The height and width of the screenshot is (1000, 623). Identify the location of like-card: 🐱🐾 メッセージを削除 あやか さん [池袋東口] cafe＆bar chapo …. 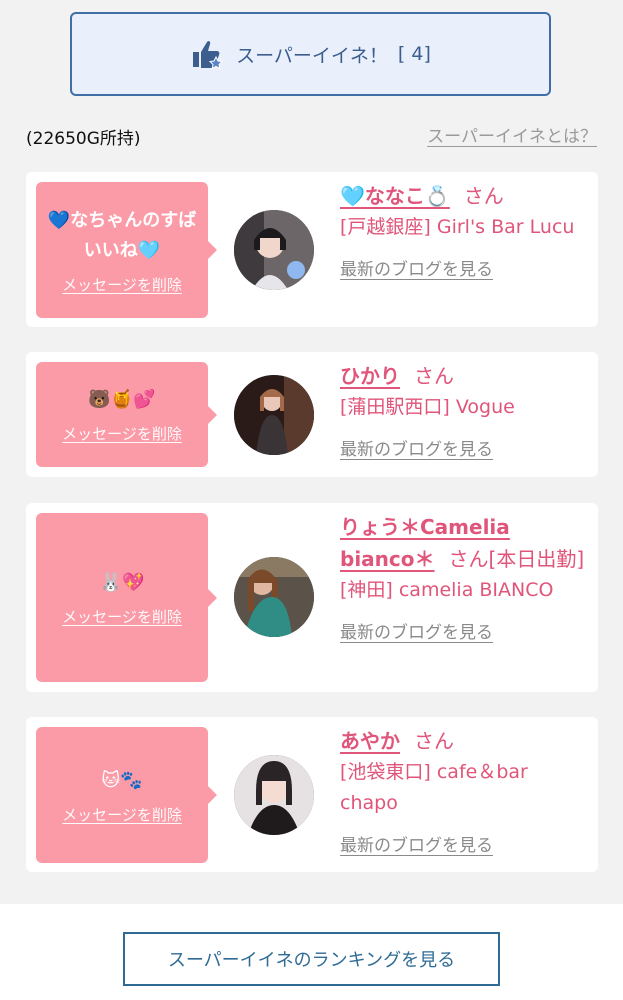
(312, 794).